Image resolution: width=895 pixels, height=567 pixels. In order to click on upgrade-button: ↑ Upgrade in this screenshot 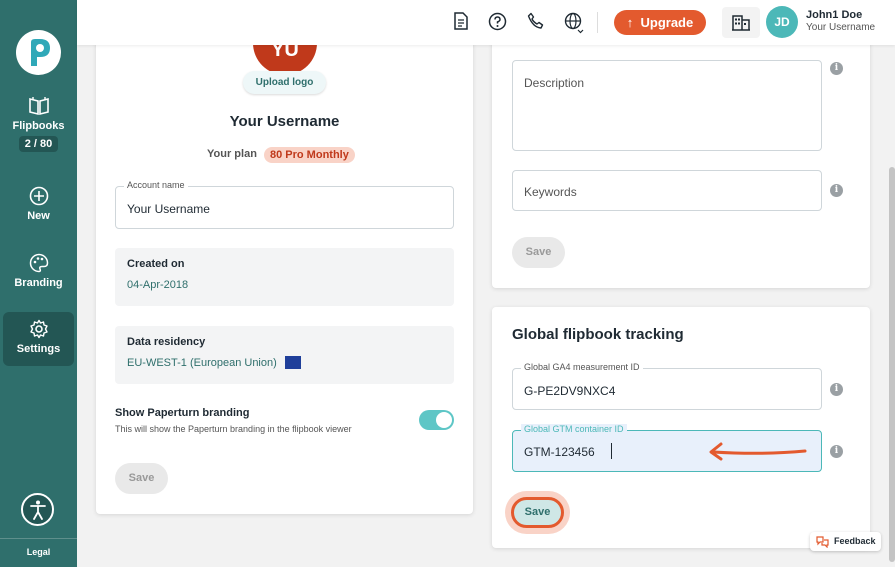, I will do `click(660, 22)`.